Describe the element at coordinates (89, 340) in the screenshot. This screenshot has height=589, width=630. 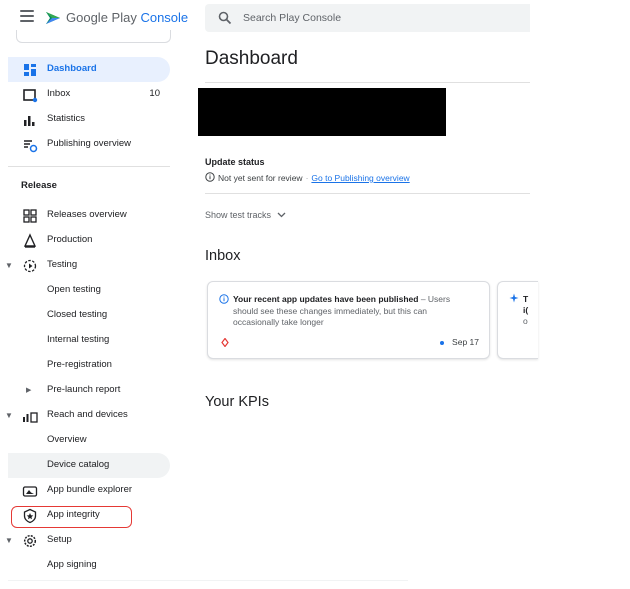
I see `sidebar-item-internal-testing: Internal testing` at that location.